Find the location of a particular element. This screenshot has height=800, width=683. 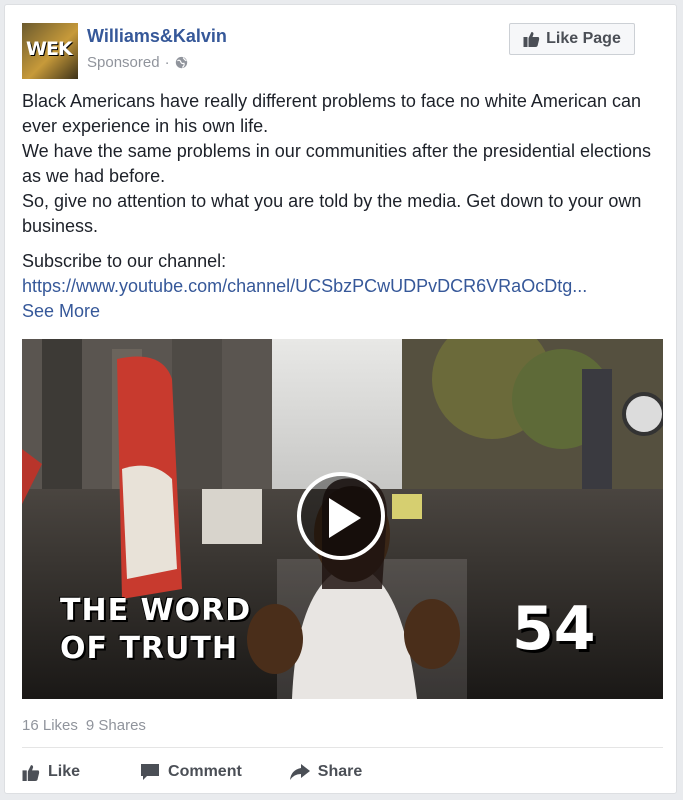

share-button: Share is located at coordinates (326, 772).